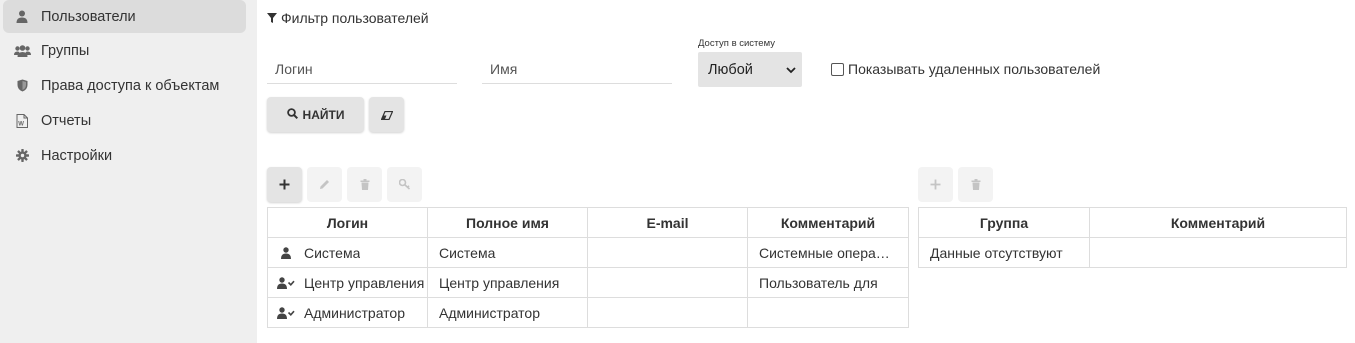 The width and height of the screenshot is (1355, 343). I want to click on gear-icon, so click(22, 155).